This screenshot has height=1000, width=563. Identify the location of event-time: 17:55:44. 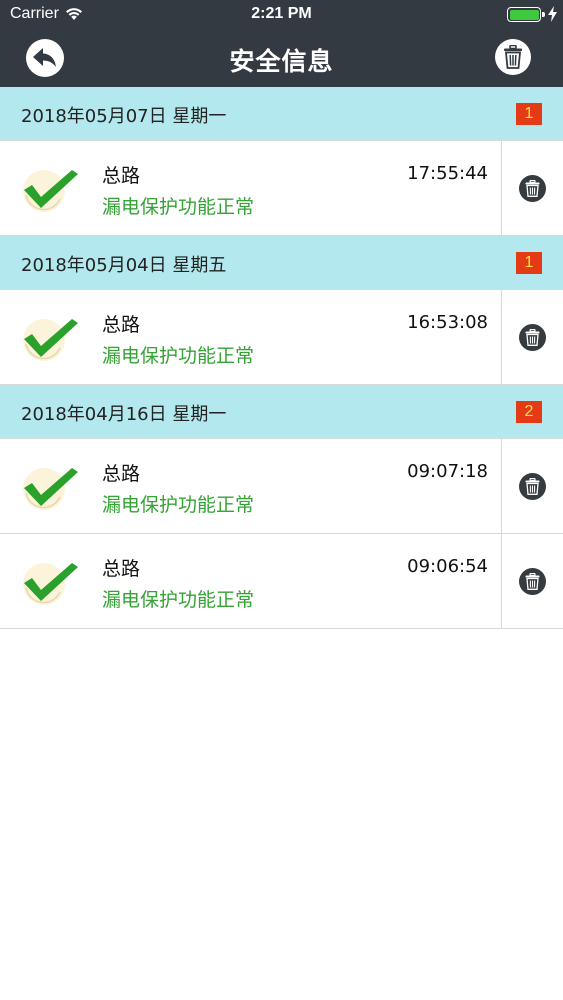
(447, 173).